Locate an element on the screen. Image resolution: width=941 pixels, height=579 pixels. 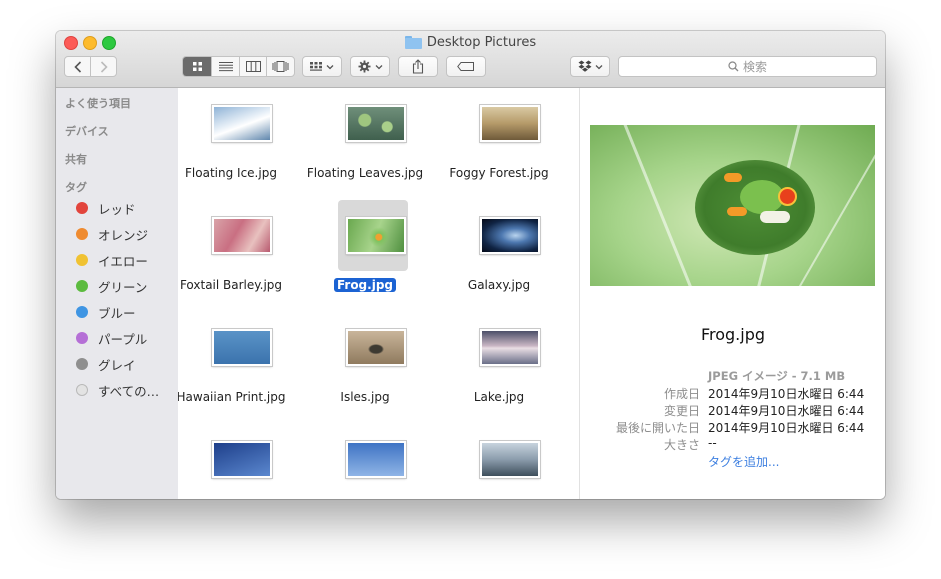
file-name: Foggy Forest.jpg is located at coordinates (499, 173).